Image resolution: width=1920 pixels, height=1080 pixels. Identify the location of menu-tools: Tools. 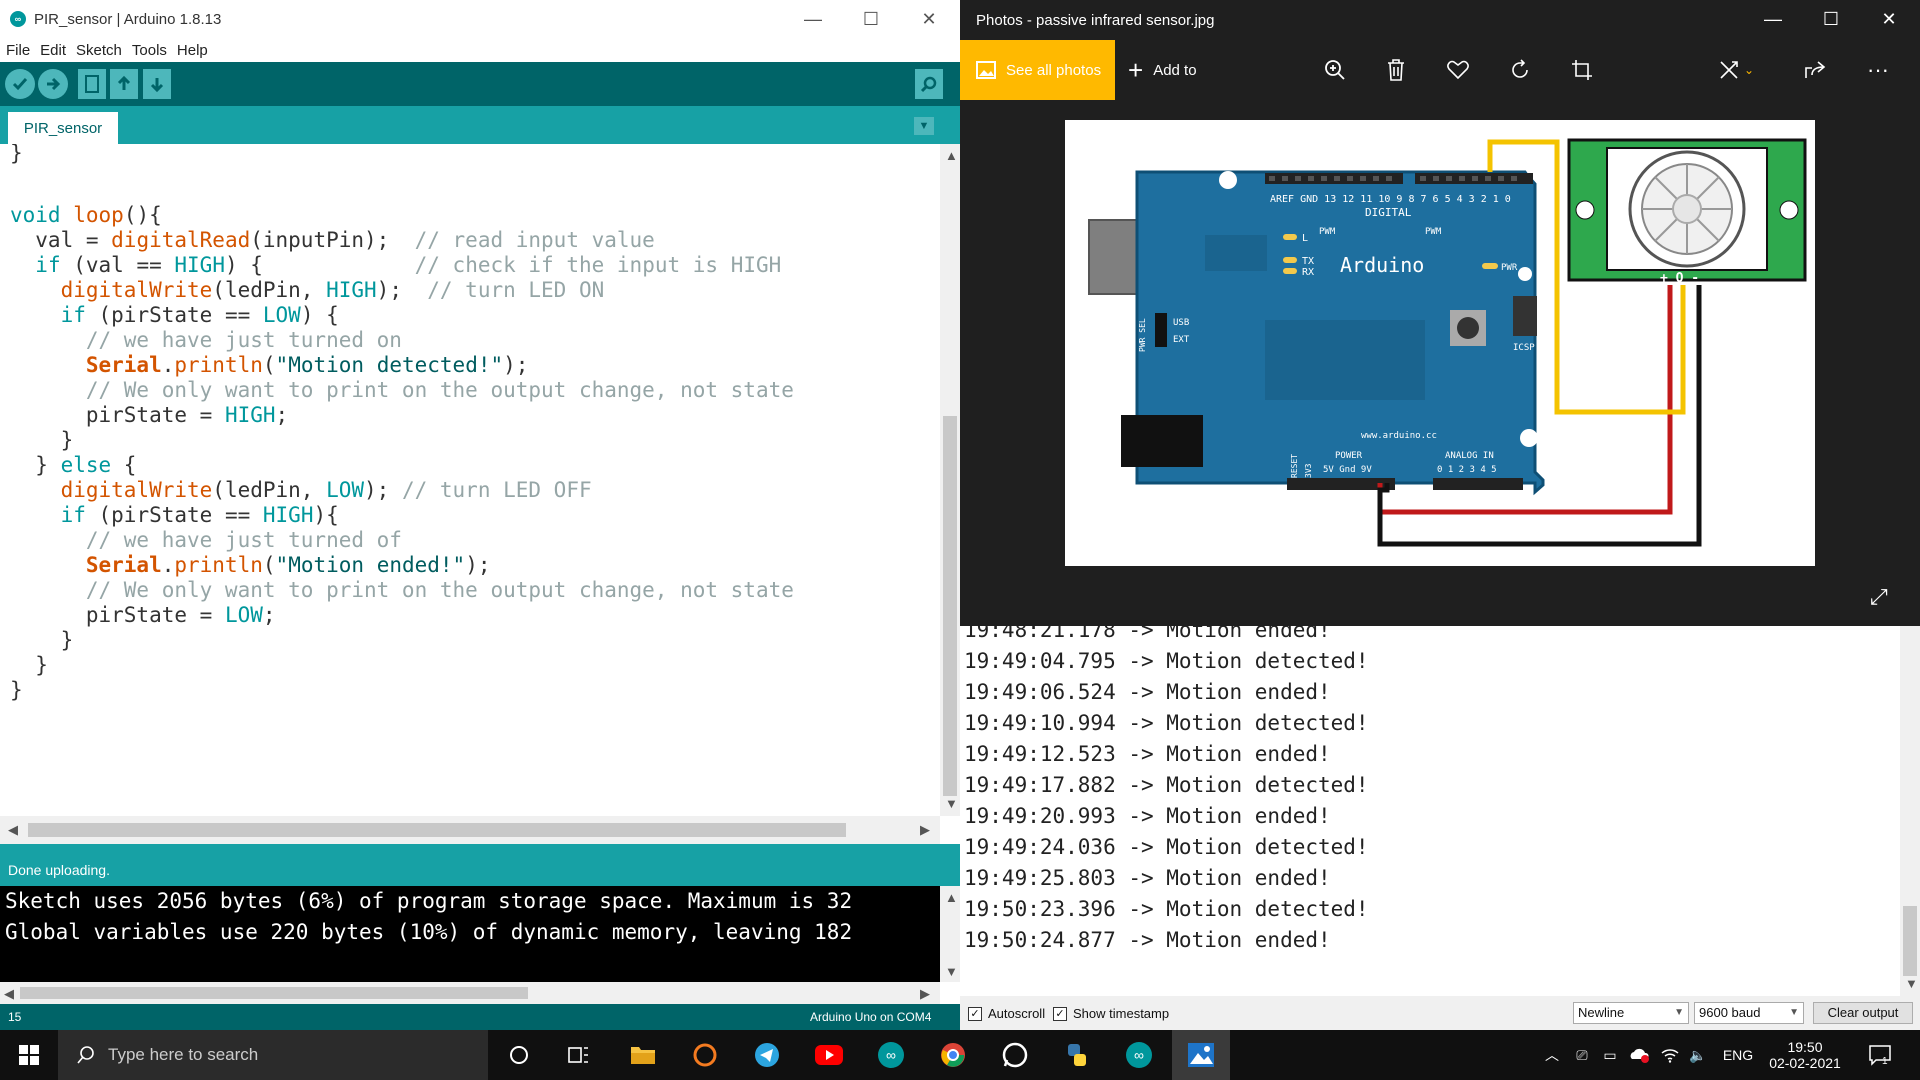
(149, 50).